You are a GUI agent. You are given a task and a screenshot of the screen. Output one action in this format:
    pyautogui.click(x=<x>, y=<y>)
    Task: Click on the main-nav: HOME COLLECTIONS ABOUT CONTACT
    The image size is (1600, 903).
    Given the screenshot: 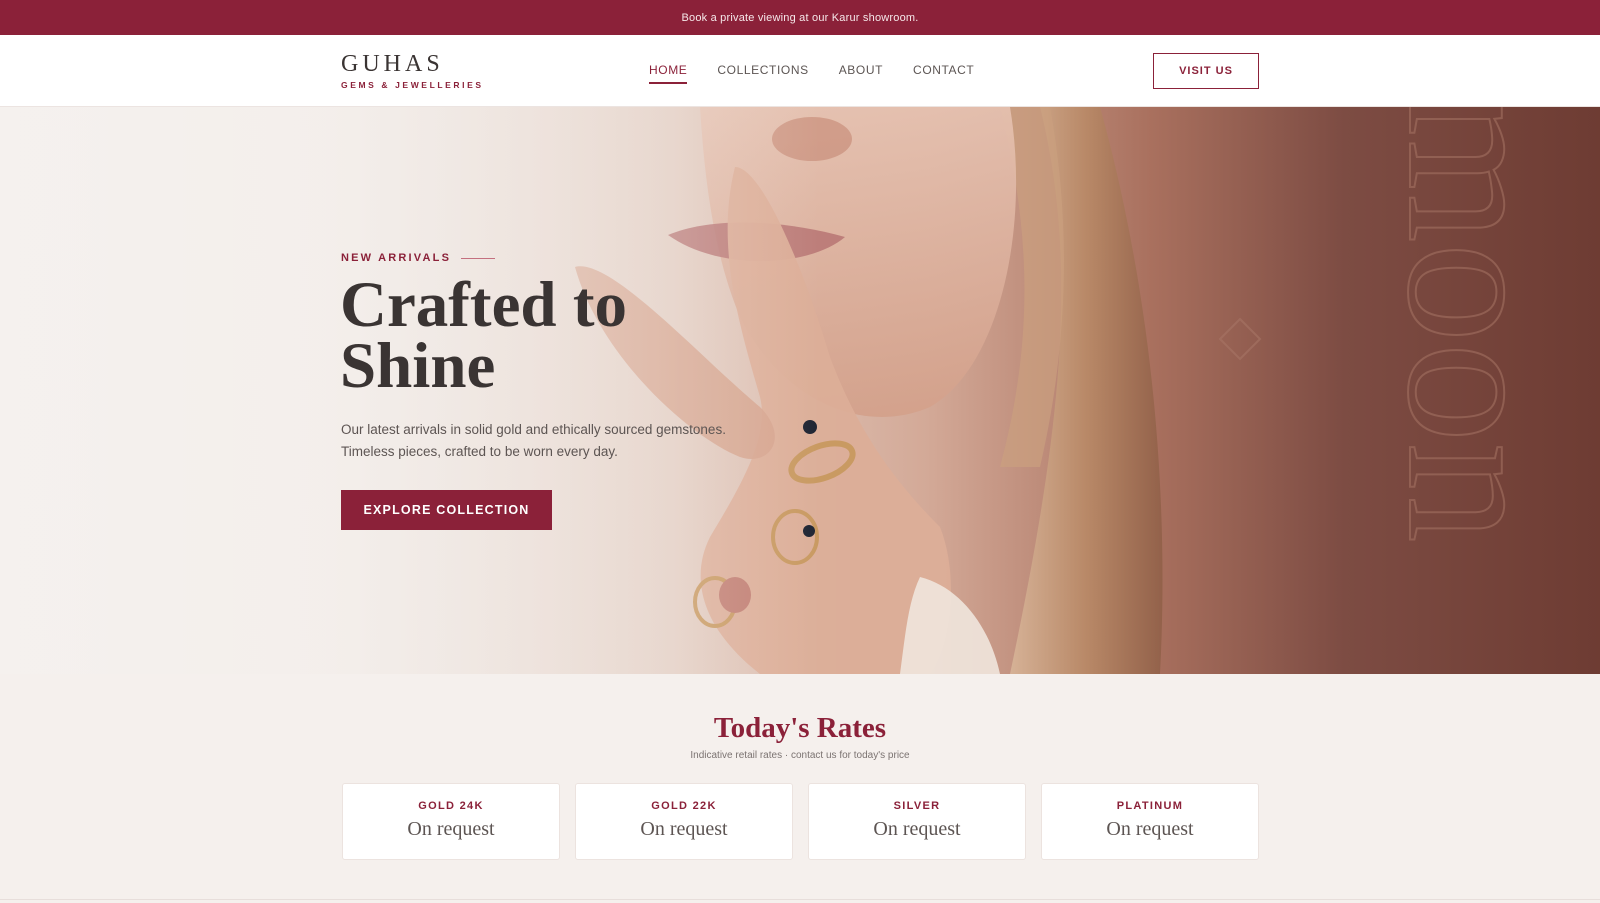 What is the action you would take?
    pyautogui.click(x=811, y=73)
    